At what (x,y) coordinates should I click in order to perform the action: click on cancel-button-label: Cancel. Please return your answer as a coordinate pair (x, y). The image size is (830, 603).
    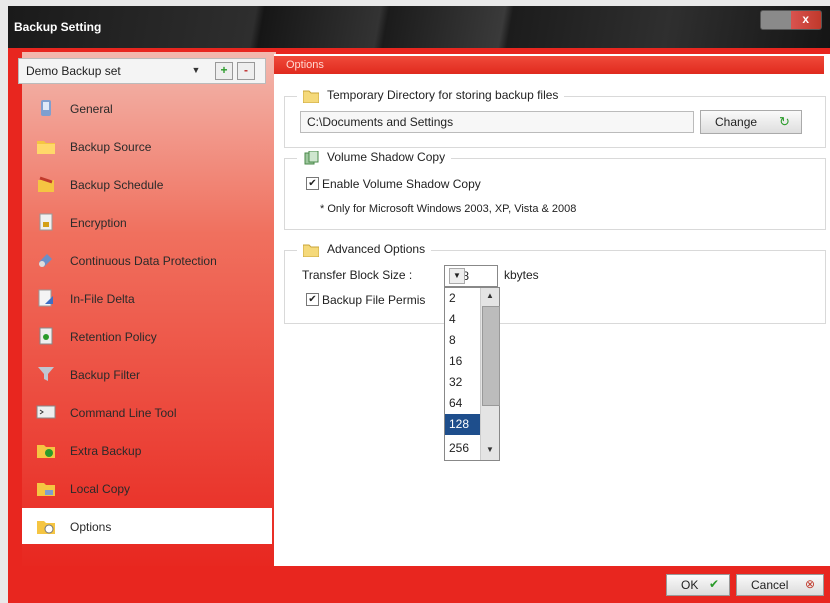
    Looking at the image, I should click on (770, 585).